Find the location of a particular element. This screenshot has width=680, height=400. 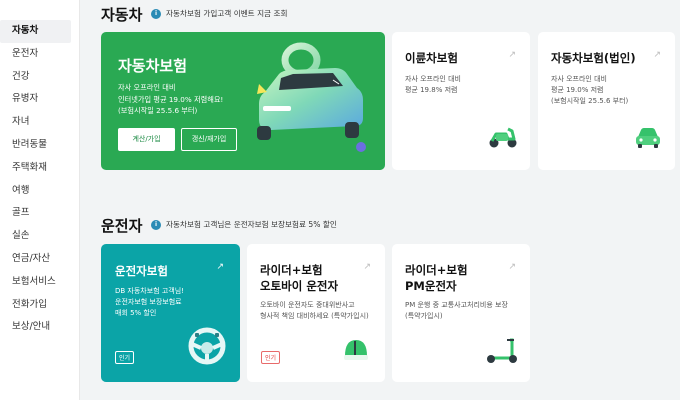

renew-rejoin-button: 갱신/재가입 is located at coordinates (209, 139).